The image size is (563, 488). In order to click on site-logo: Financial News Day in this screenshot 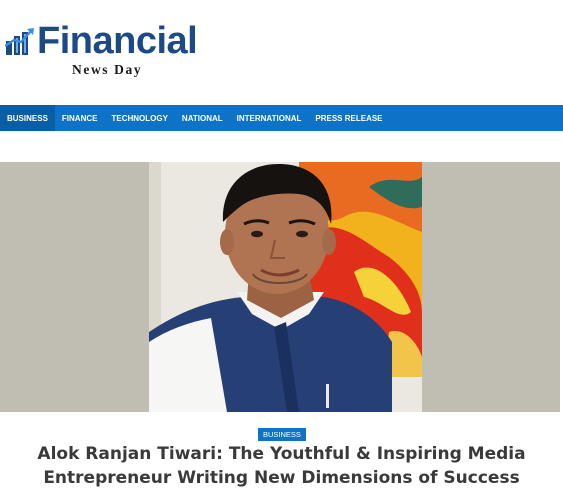, I will do `click(102, 50)`.